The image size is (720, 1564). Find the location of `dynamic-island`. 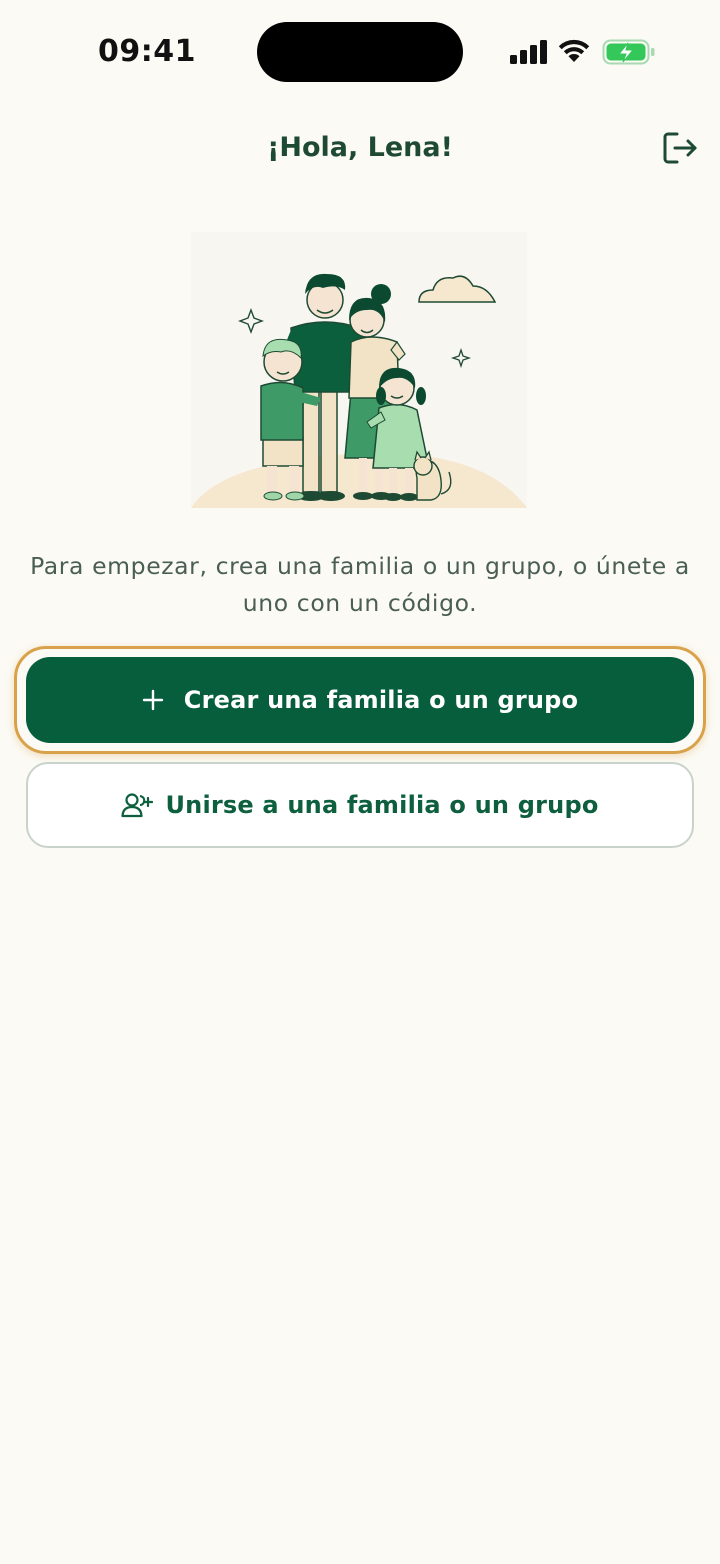

dynamic-island is located at coordinates (360, 52).